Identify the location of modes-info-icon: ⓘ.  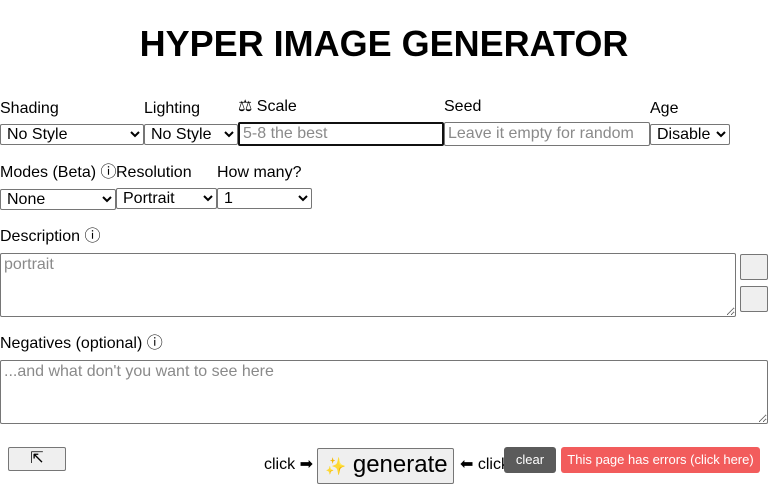
(109, 172).